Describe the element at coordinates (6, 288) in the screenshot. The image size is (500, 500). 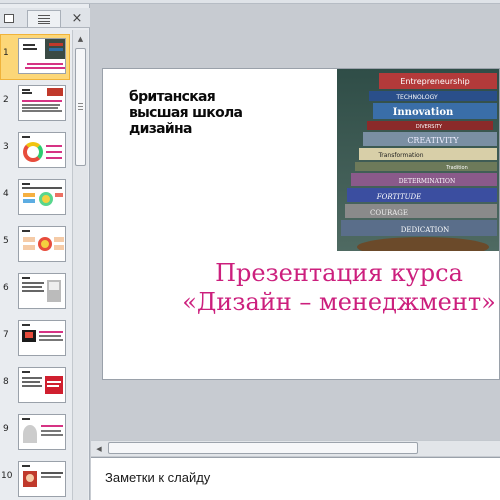
I see `slide-number: 6` at that location.